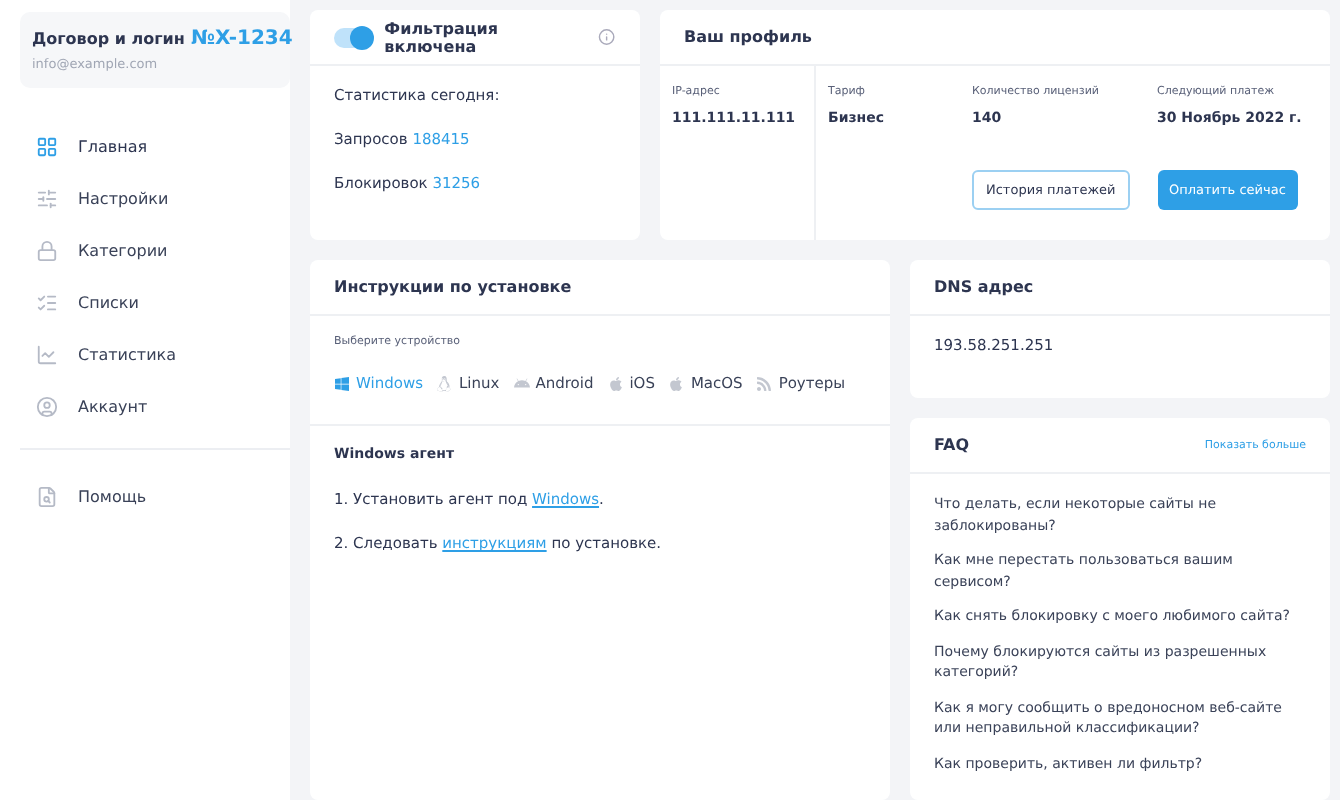 This screenshot has width=1340, height=800. Describe the element at coordinates (521, 383) in the screenshot. I see `android-icon` at that location.